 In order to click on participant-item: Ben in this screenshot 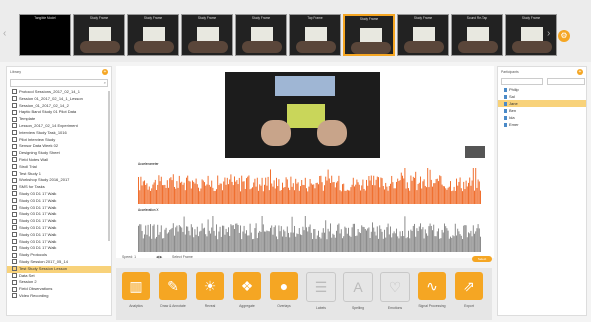, I will do `click(542, 110)`.